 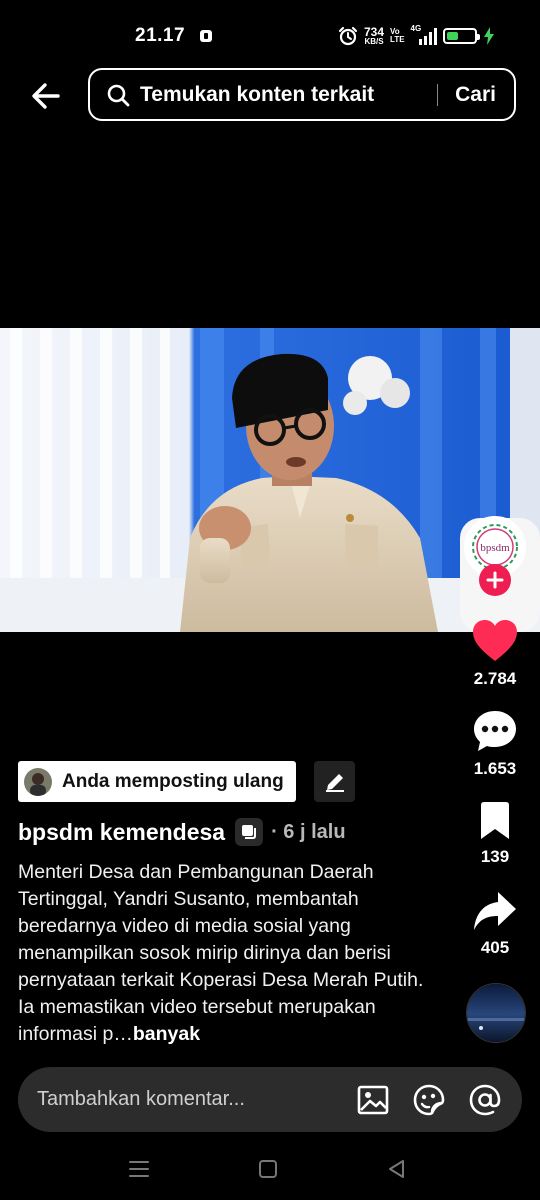 I want to click on pencil-icon, so click(x=334, y=782).